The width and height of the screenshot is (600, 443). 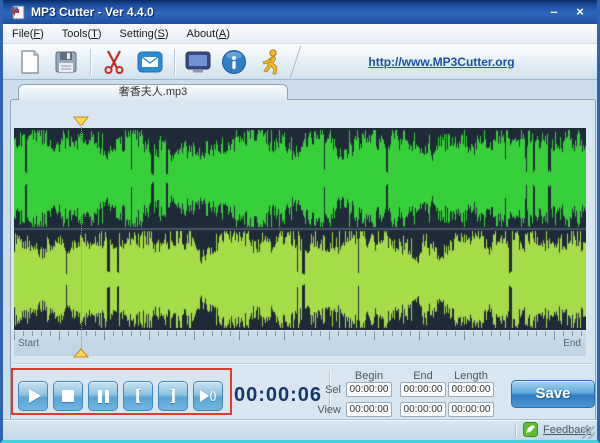 I want to click on menu-bar: File(F) Tools(T) Setting(S) About(A), so click(x=300, y=34).